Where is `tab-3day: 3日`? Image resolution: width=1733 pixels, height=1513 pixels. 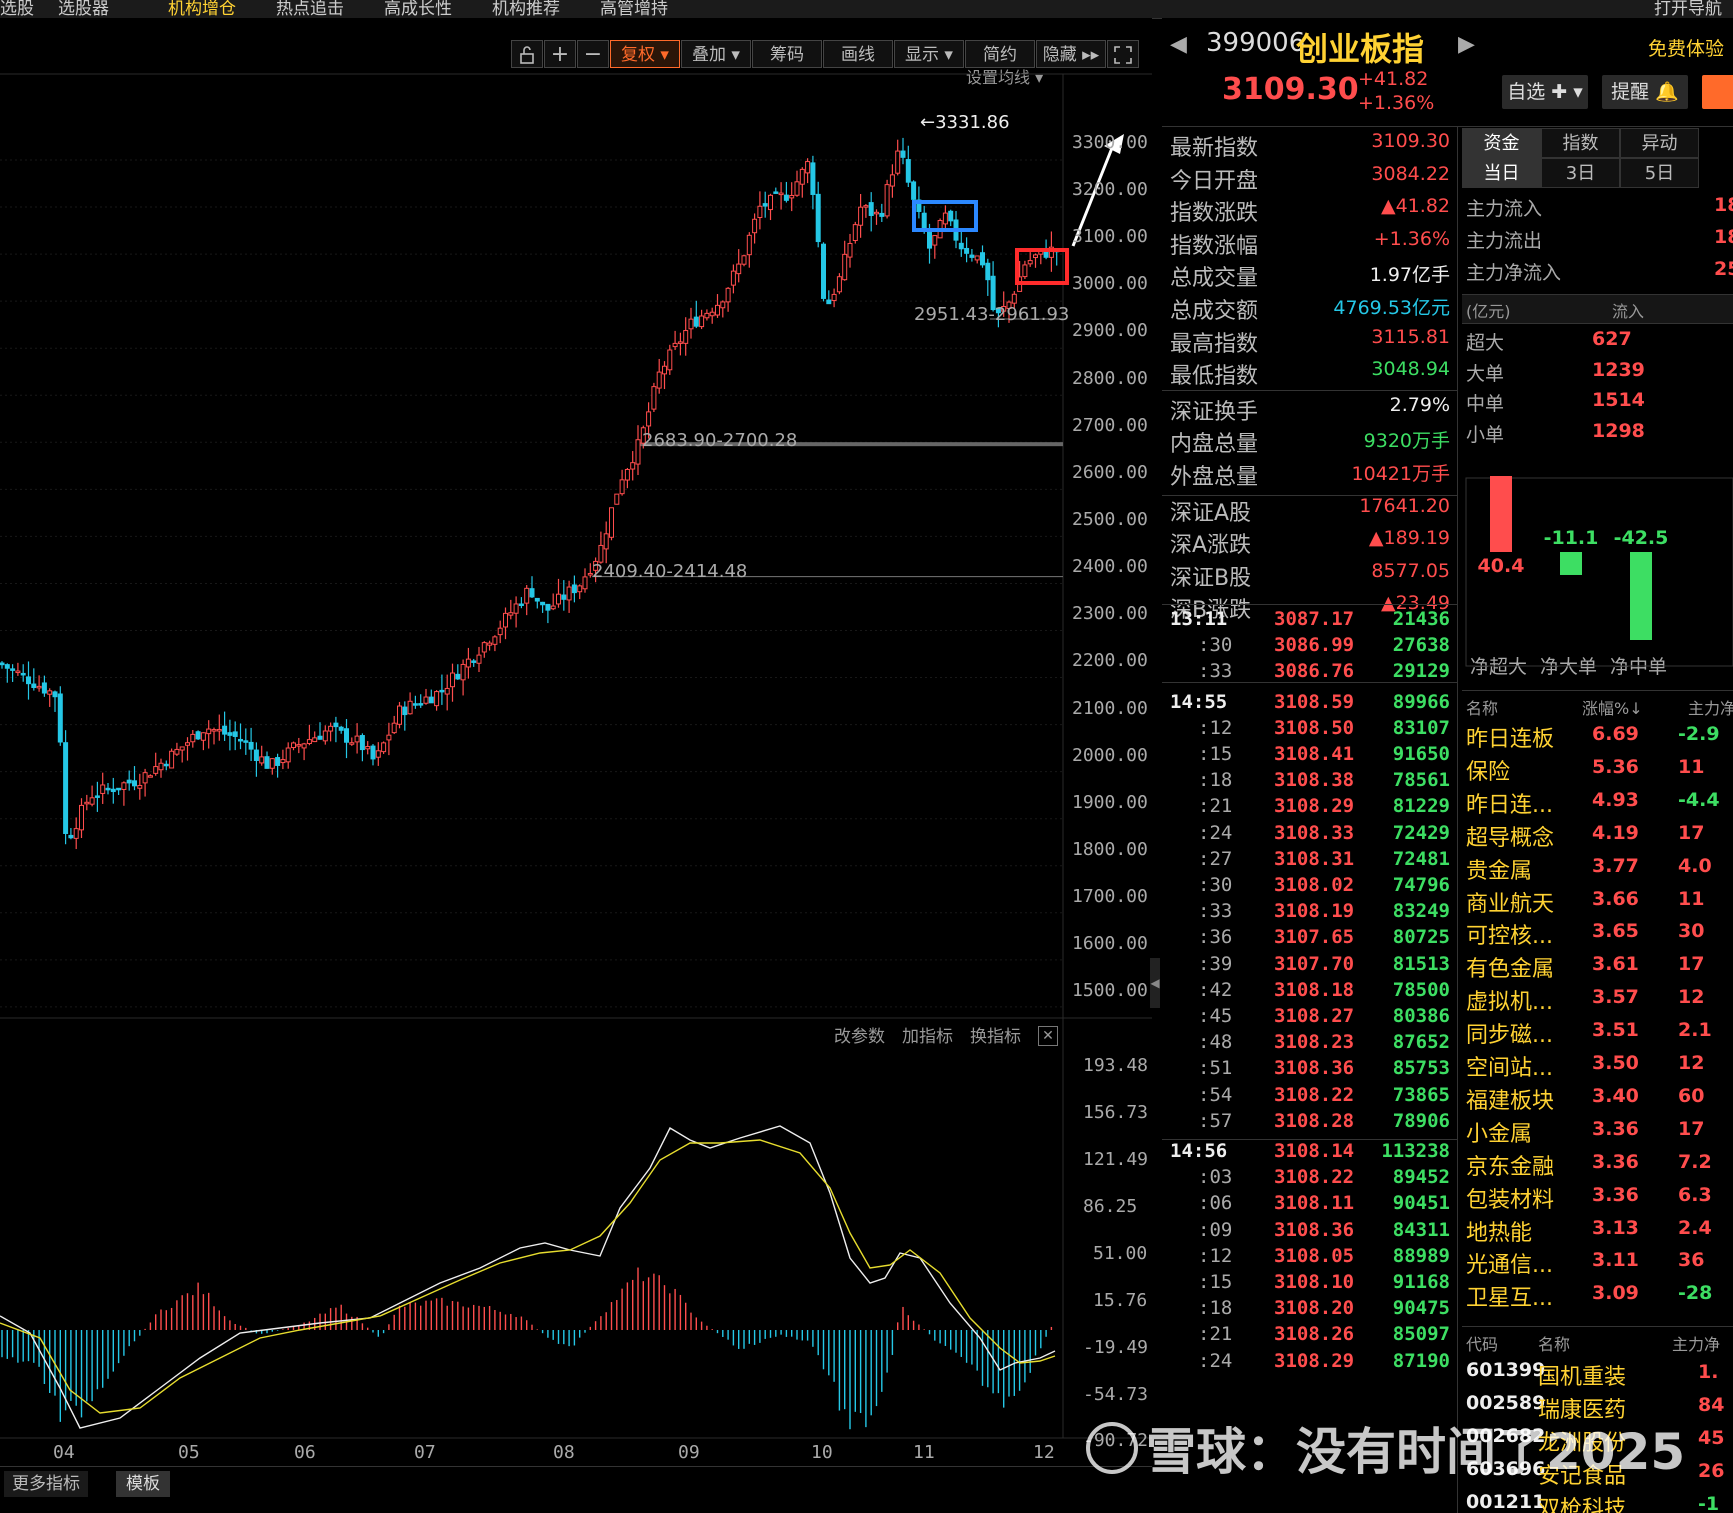 tab-3day: 3日 is located at coordinates (1580, 173).